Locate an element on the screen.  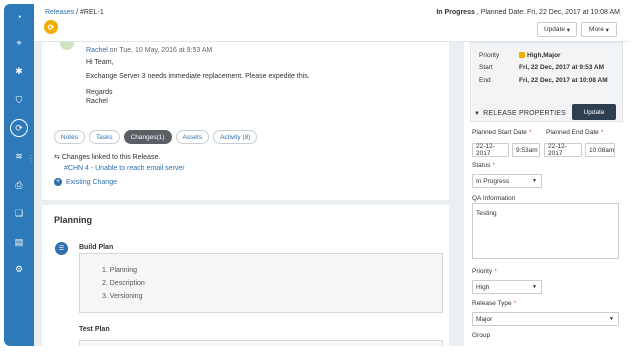
test-plan-title: Test Plan is located at coordinates (94, 329).